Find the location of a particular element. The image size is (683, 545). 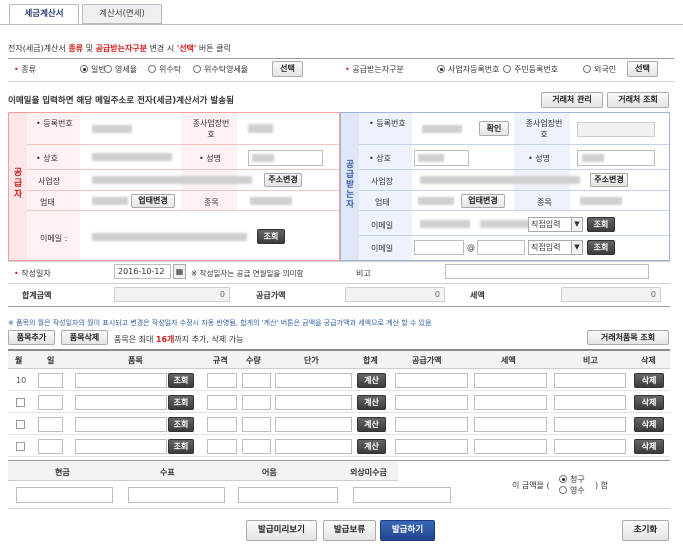

amount-radio-receipt is located at coordinates (563, 490).